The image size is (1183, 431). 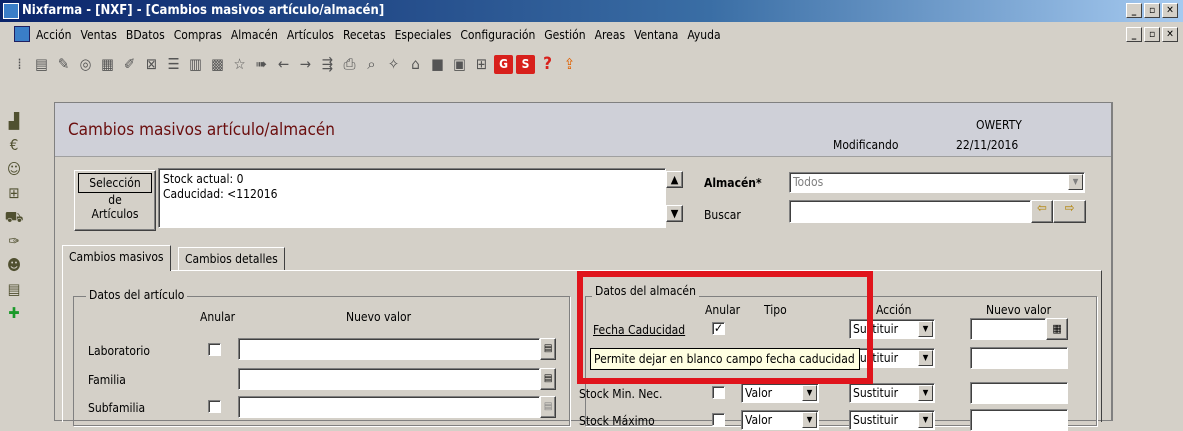 I want to click on form-icon: ✐, so click(x=129, y=64).